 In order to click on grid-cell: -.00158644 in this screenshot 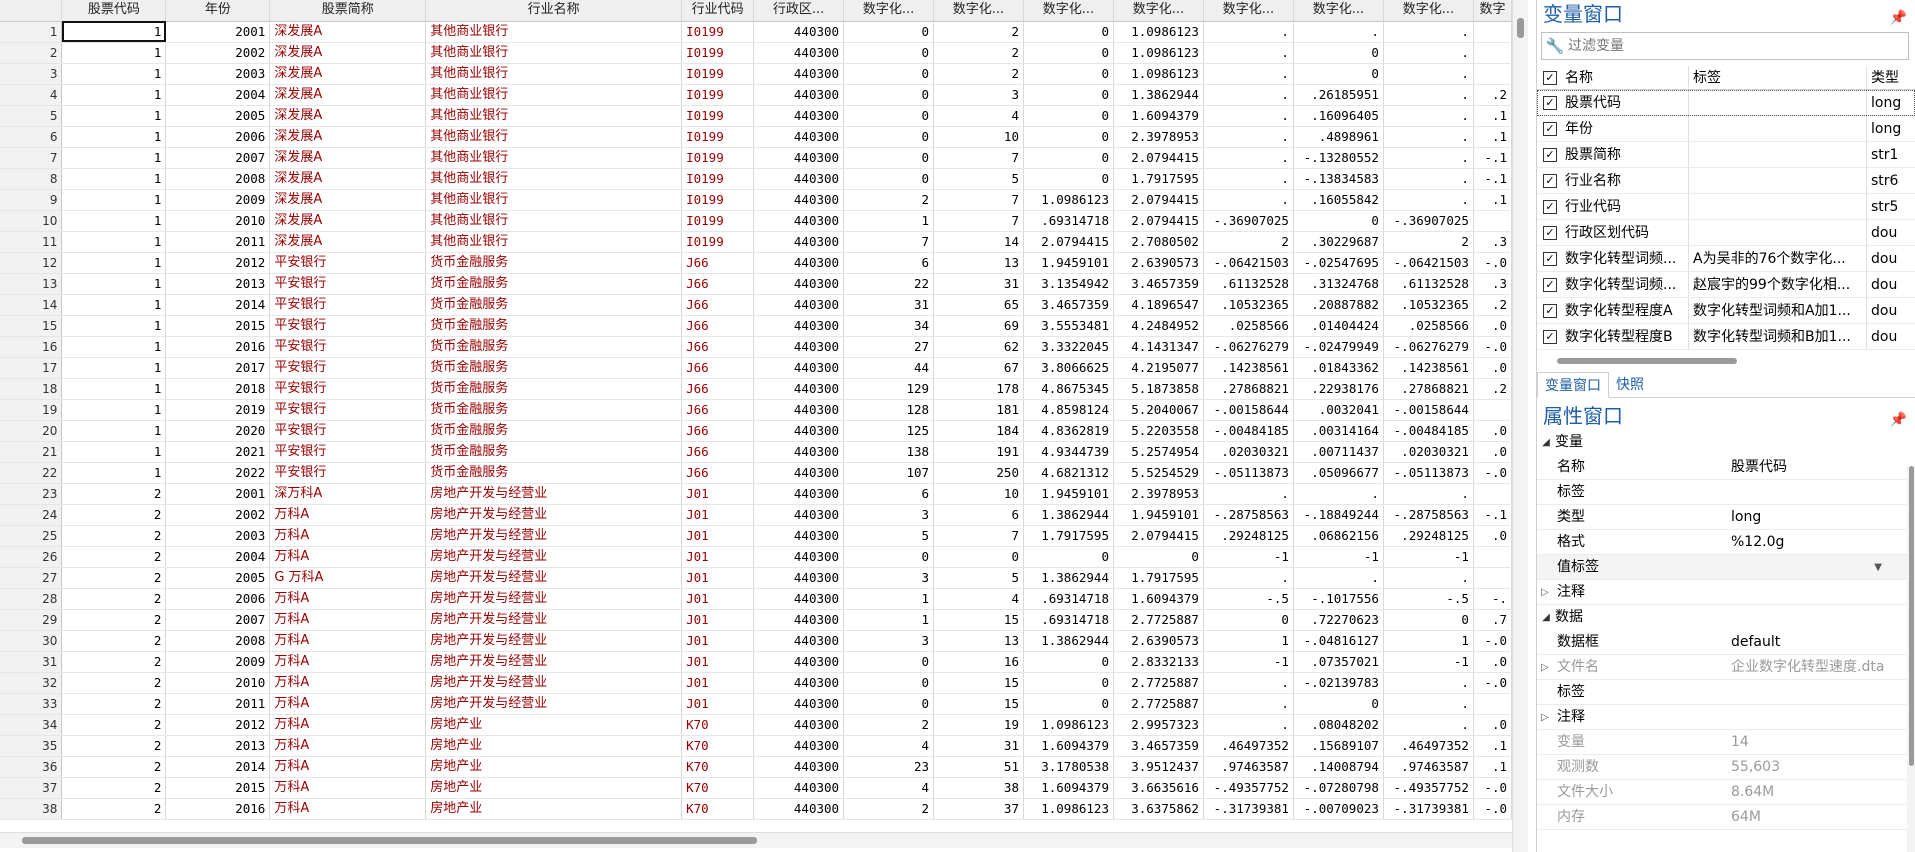, I will do `click(1428, 410)`.